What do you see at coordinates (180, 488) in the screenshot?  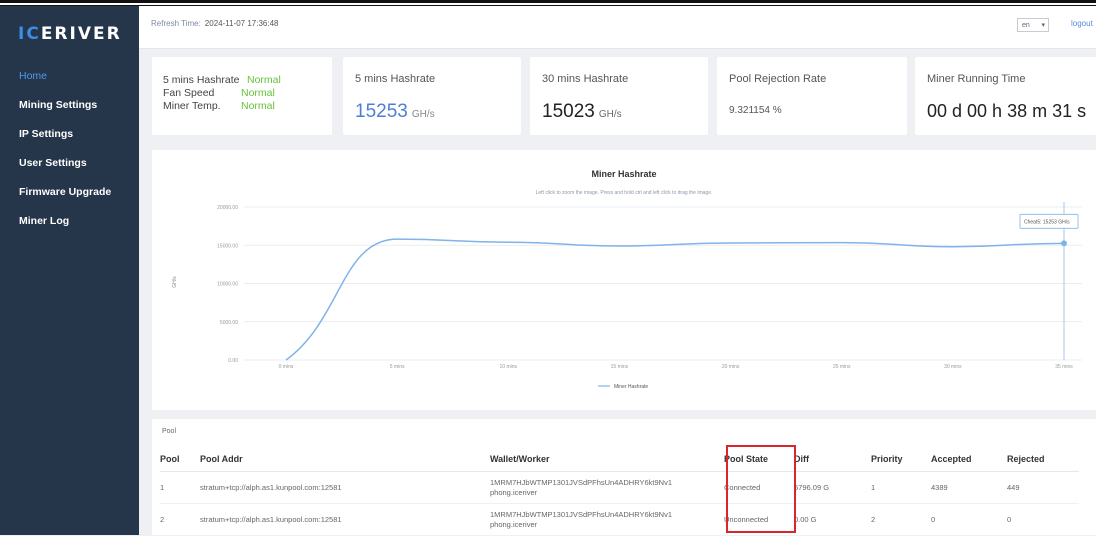 I see `pool-number: 1` at bounding box center [180, 488].